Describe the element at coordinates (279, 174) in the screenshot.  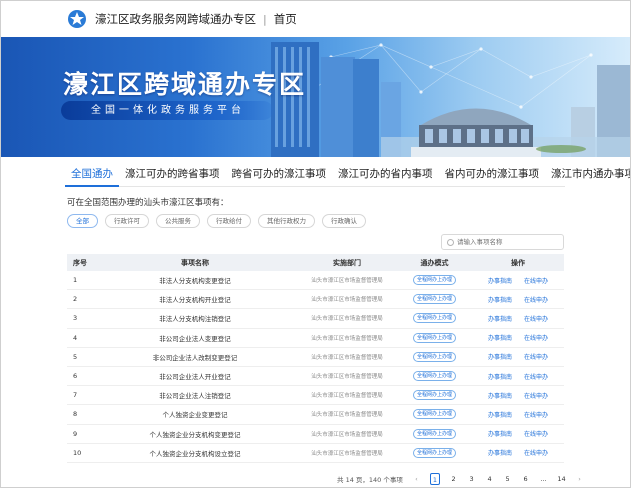
I see `tab-haojiang-in-cross-province: 跨省可办的濠江事项` at that location.